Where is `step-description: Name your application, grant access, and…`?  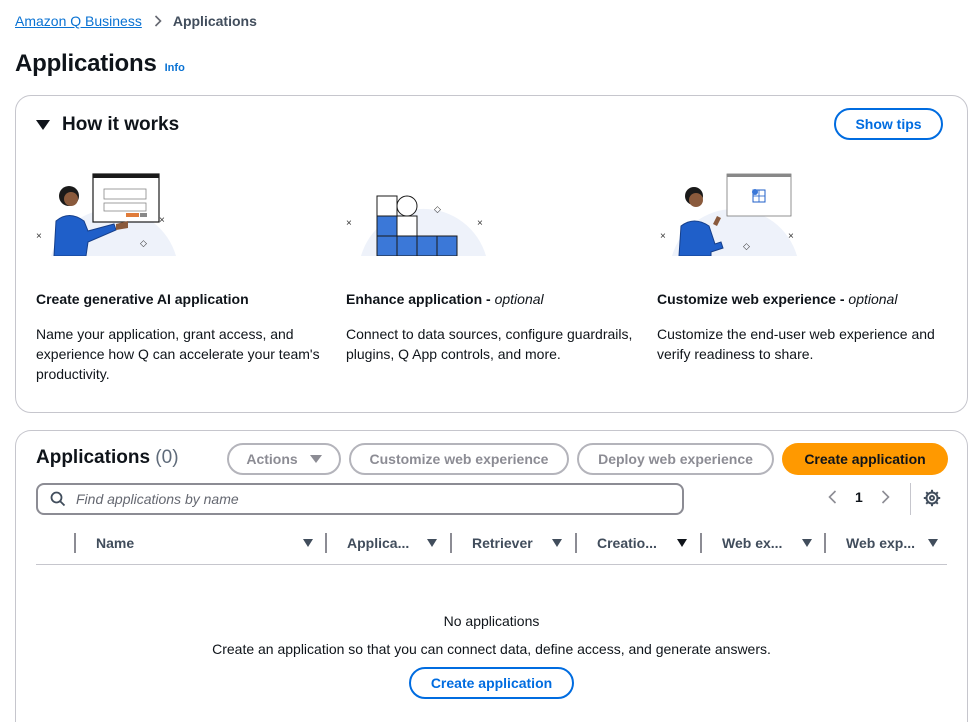
step-description: Name your application, grant access, and… is located at coordinates (178, 354).